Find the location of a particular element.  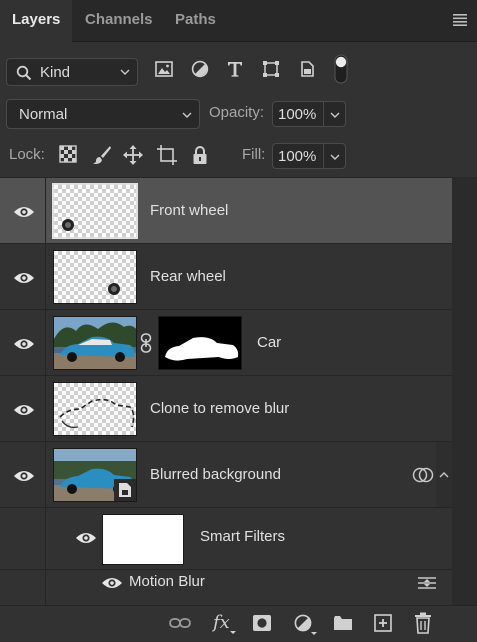

layer-blurred-background: Blurred background is located at coordinates (226, 474).